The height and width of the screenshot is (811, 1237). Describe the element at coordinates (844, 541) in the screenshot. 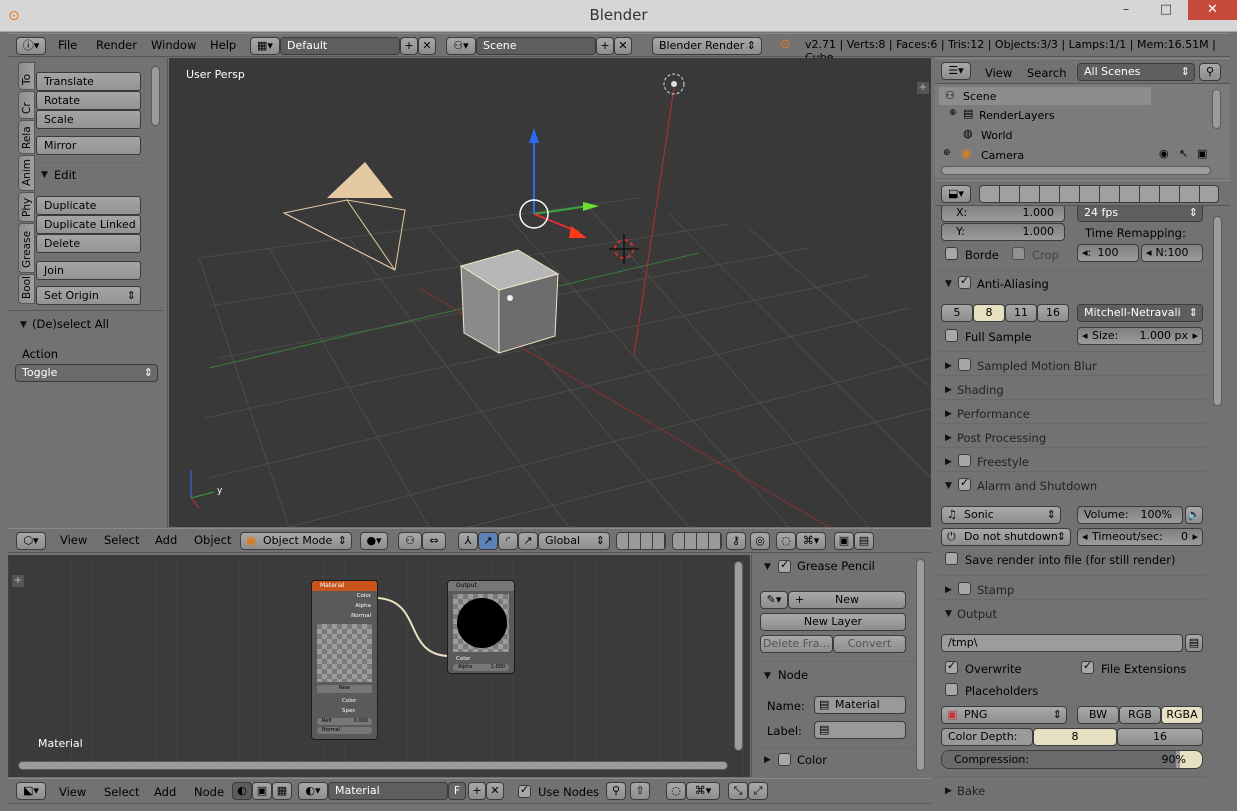

I see `render-still-icon: ▣` at that location.